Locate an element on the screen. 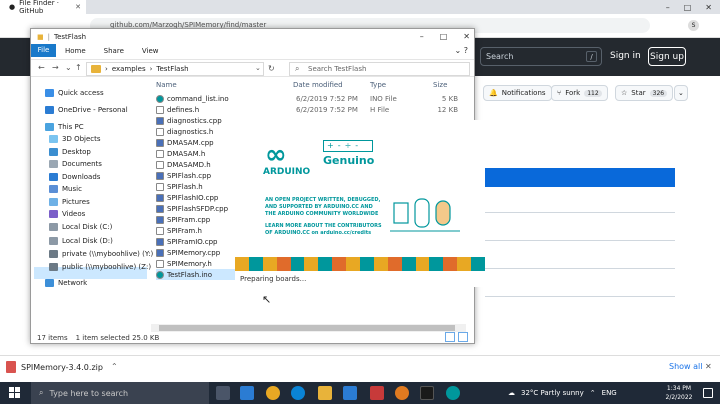  computer-icon is located at coordinates (49, 127).